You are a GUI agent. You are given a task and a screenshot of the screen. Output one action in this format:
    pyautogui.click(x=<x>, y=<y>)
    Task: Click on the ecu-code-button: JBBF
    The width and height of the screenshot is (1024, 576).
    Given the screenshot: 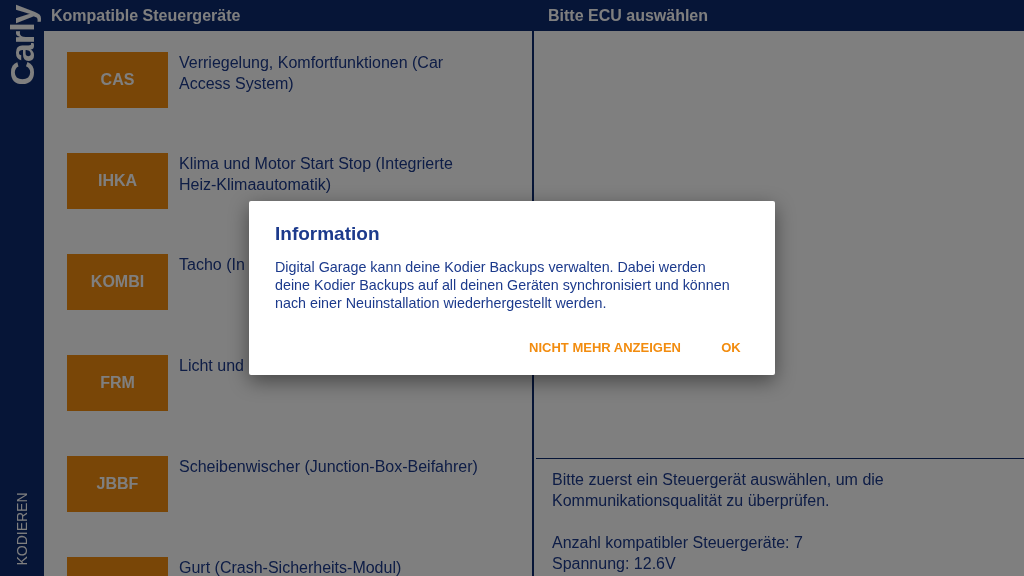 What is the action you would take?
    pyautogui.click(x=117, y=484)
    